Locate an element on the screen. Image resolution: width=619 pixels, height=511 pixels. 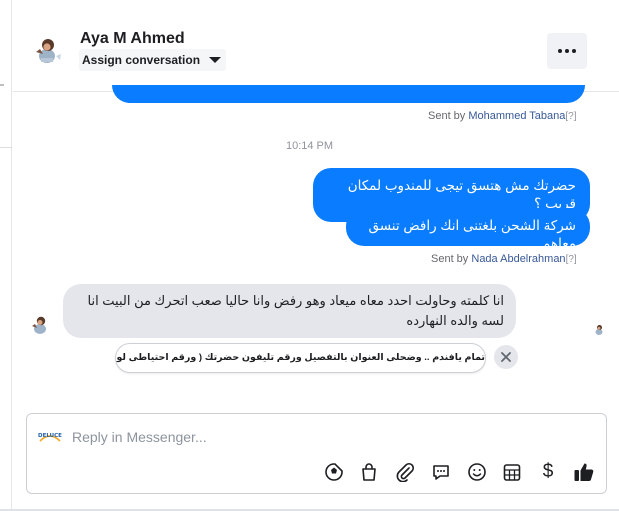
read-receipt-avatar is located at coordinates (599, 330).